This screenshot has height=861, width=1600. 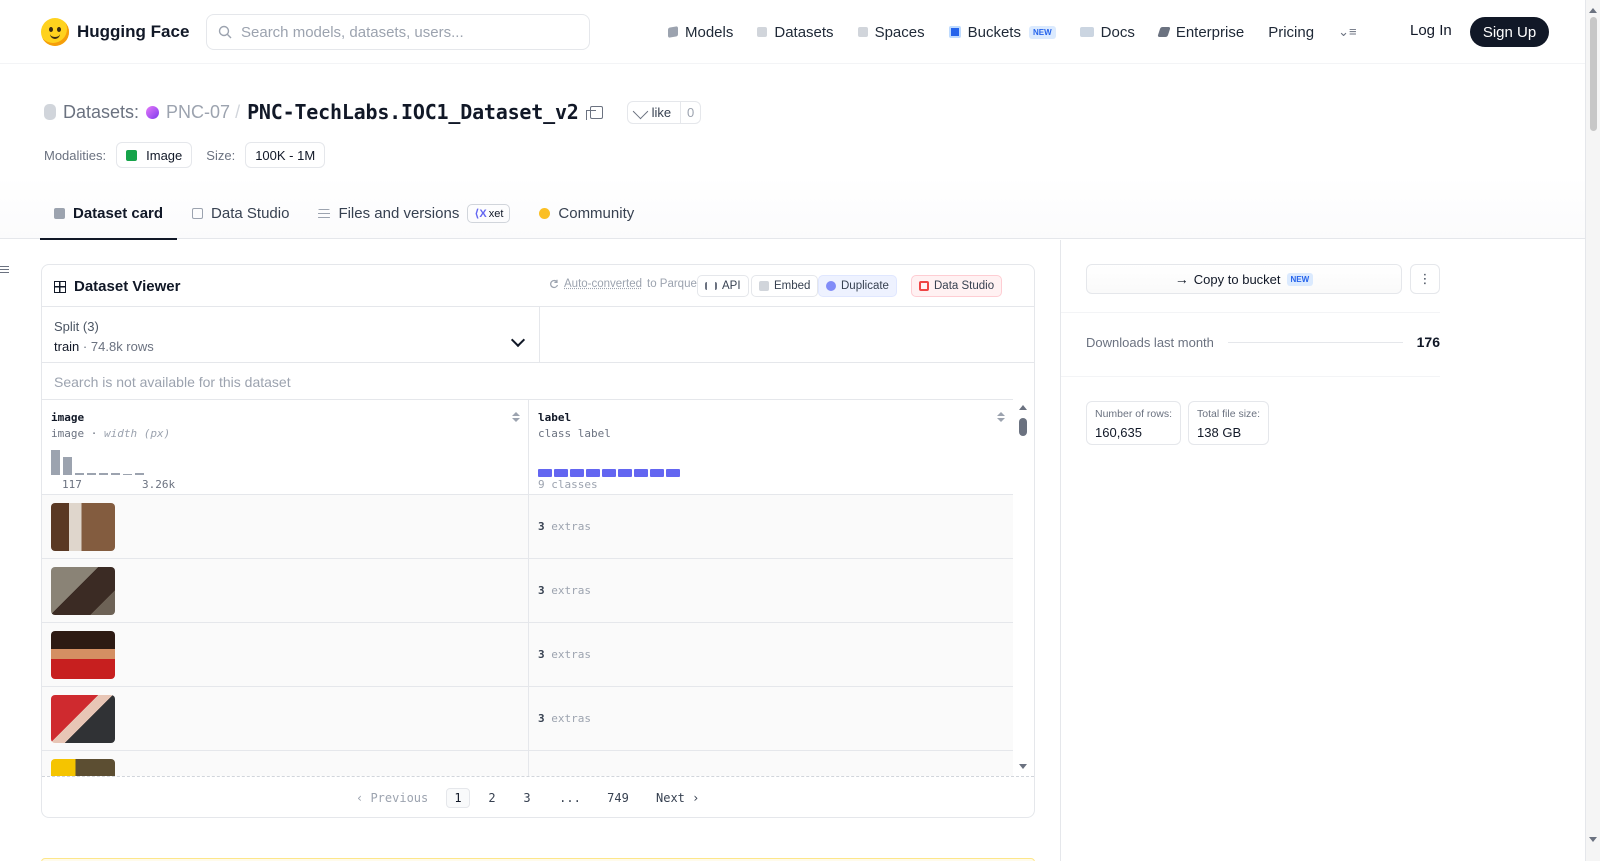 What do you see at coordinates (1107, 32) in the screenshot?
I see `nav-docs: Docs` at bounding box center [1107, 32].